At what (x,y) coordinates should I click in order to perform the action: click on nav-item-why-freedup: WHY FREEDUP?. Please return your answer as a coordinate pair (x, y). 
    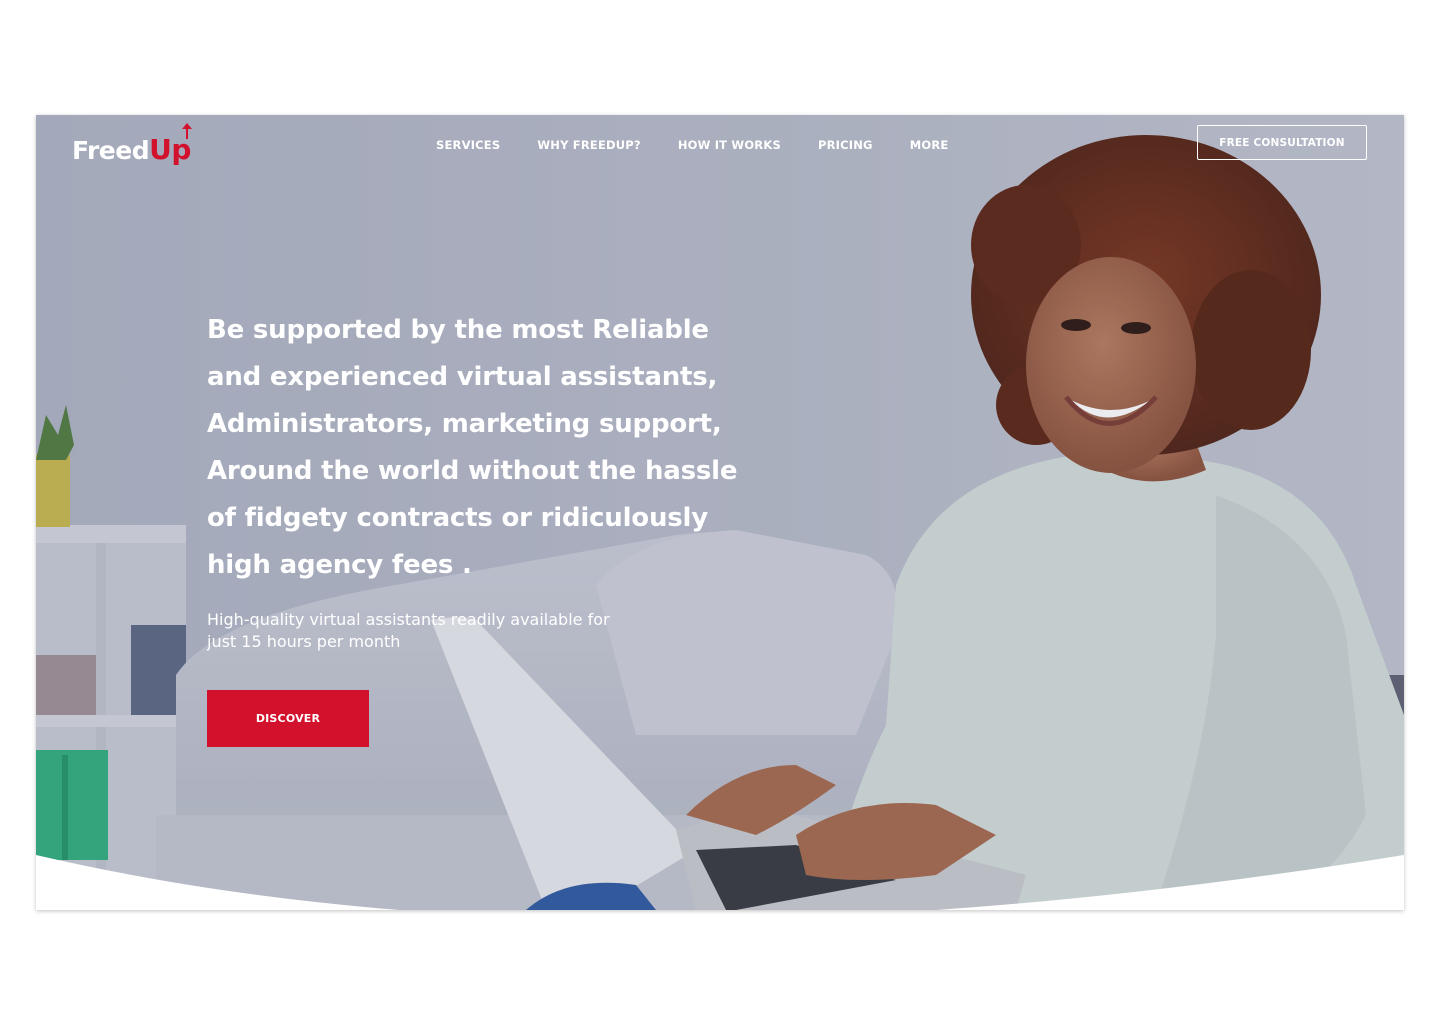
    Looking at the image, I should click on (588, 145).